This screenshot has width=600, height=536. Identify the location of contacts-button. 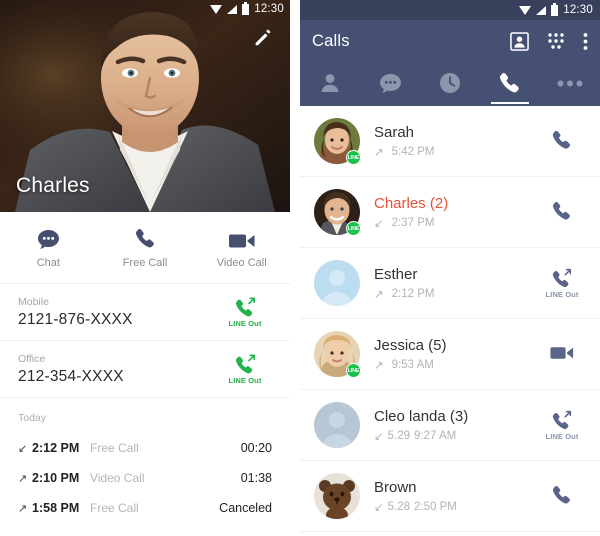
(519, 41).